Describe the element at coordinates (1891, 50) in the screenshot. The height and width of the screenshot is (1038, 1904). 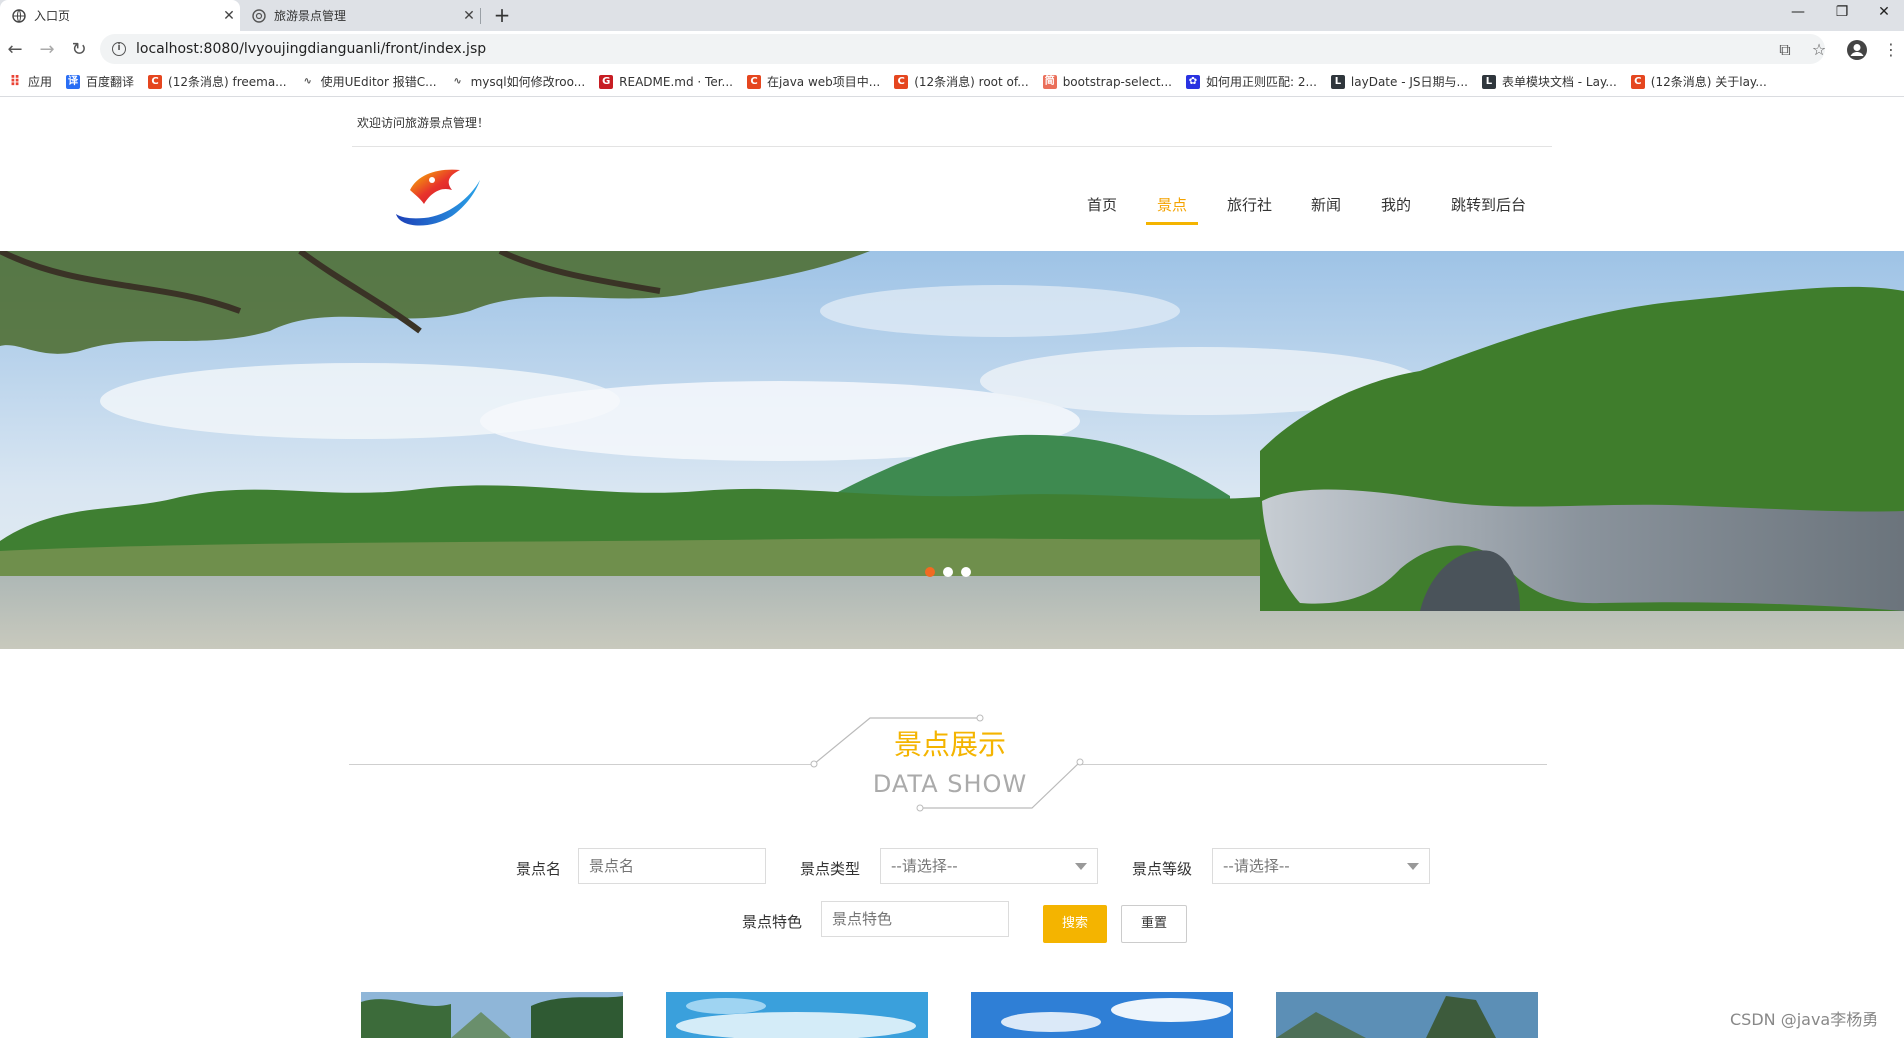
I see `menu-dots-icon: ⋮` at that location.